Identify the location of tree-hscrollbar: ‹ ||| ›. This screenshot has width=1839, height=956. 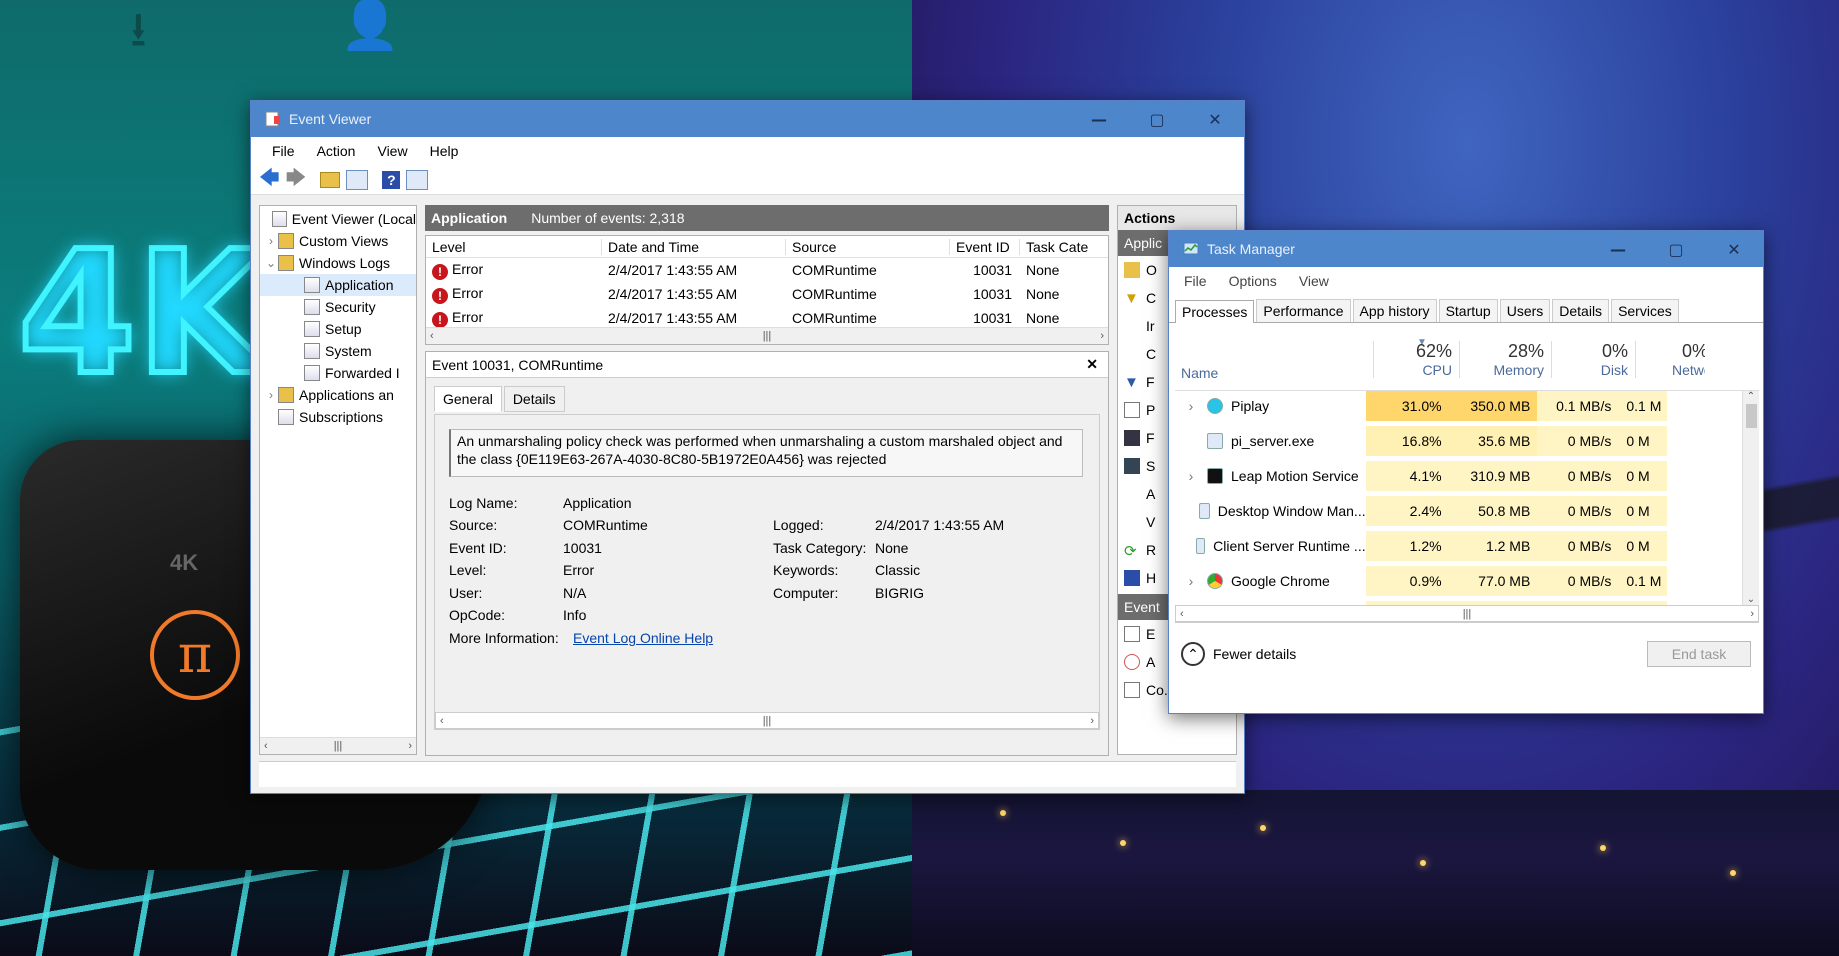
(338, 745).